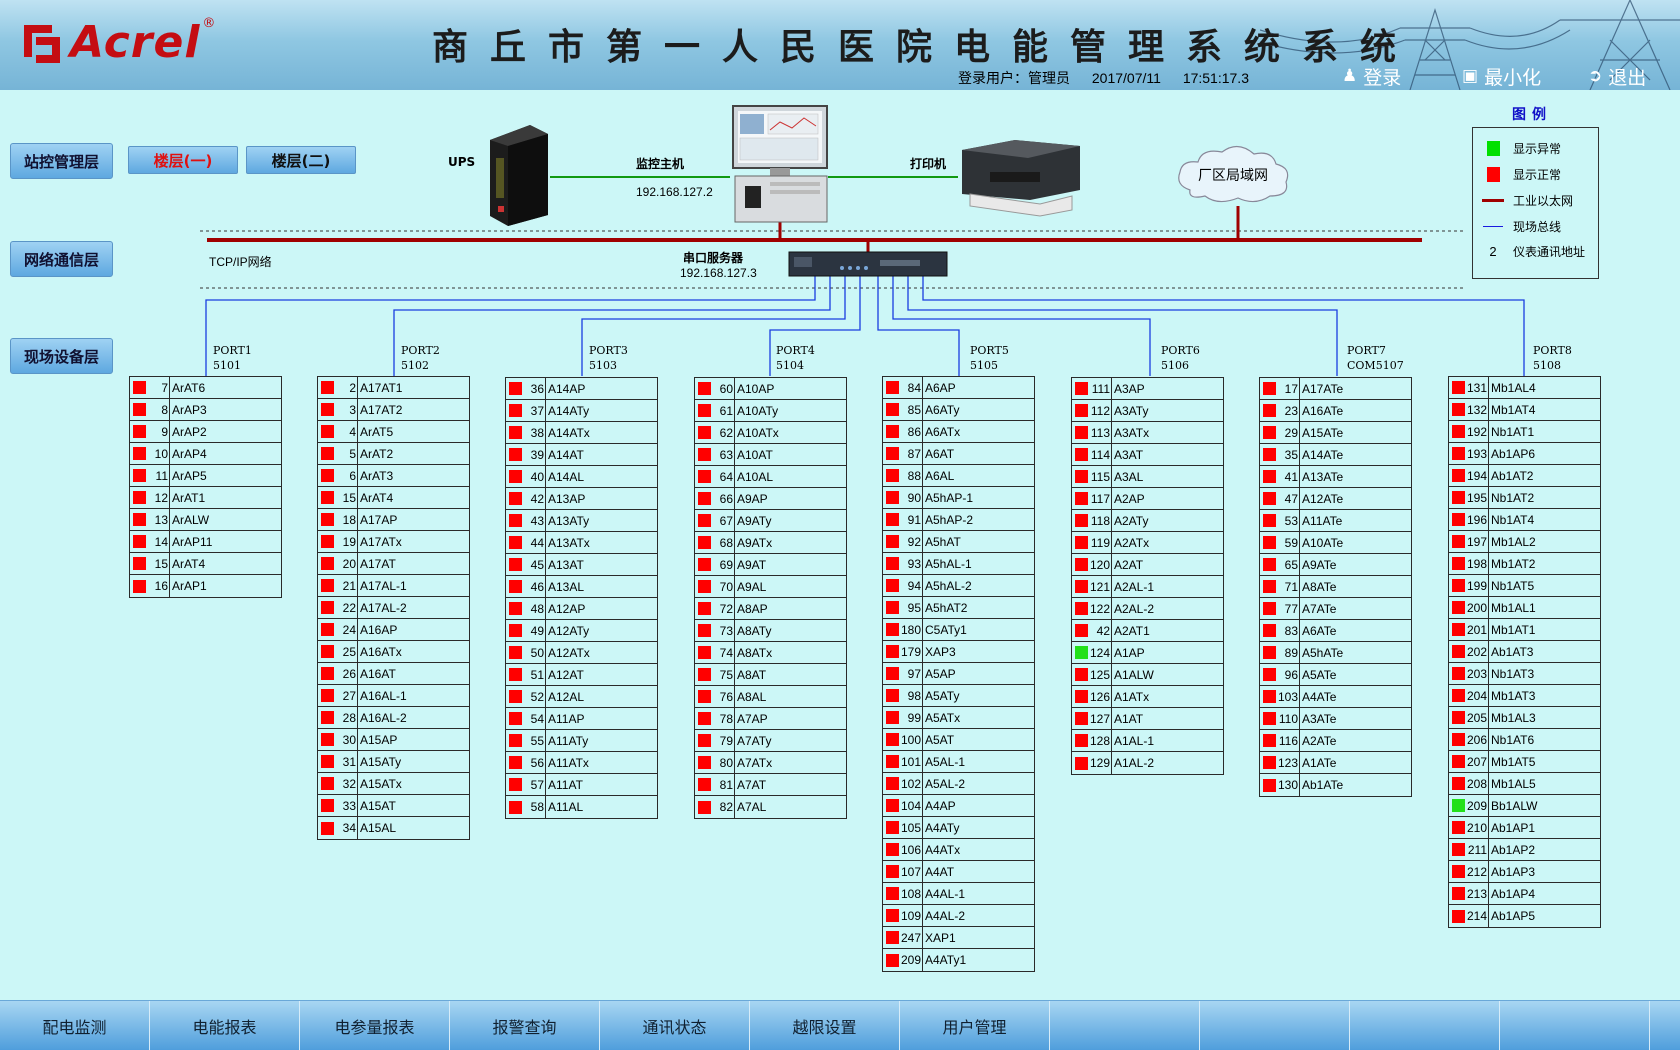 The image size is (1680, 1050). Describe the element at coordinates (770, 476) in the screenshot. I see `device-row: 64 A10AL` at that location.